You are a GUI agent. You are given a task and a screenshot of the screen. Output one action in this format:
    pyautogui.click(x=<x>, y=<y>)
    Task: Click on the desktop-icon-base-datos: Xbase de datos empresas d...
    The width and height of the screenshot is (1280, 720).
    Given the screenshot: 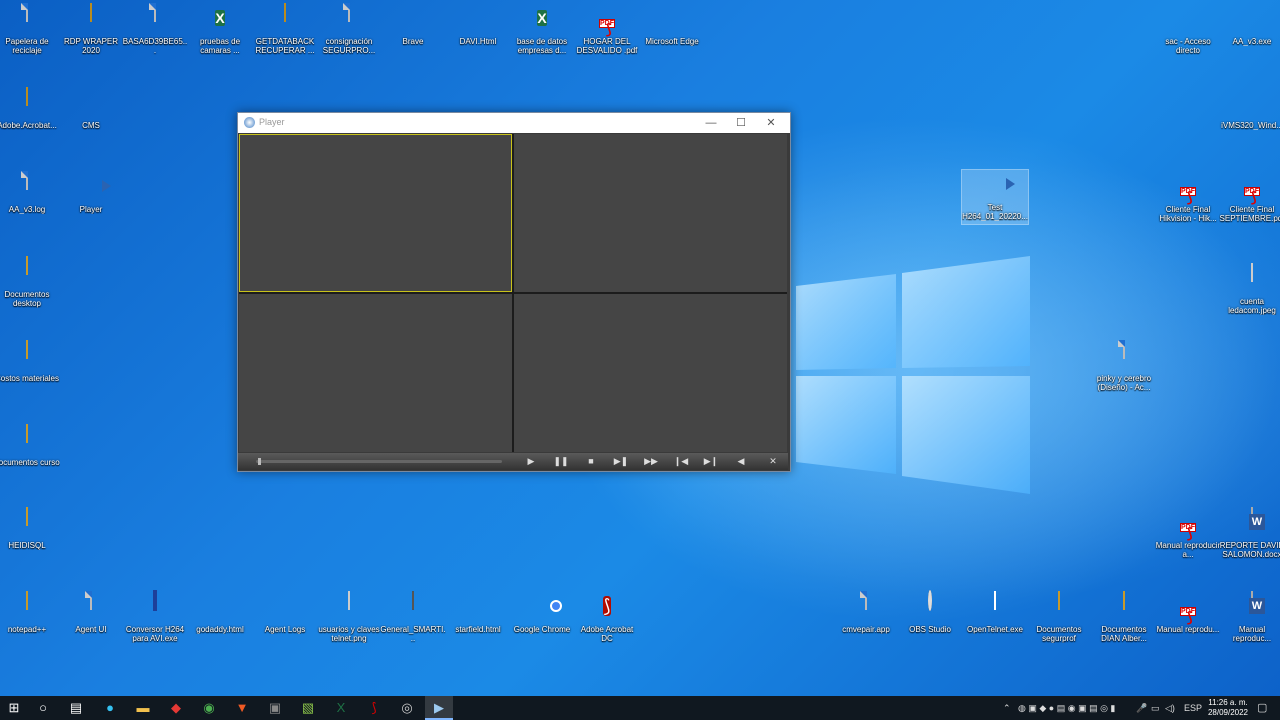 What is the action you would take?
    pyautogui.click(x=542, y=29)
    